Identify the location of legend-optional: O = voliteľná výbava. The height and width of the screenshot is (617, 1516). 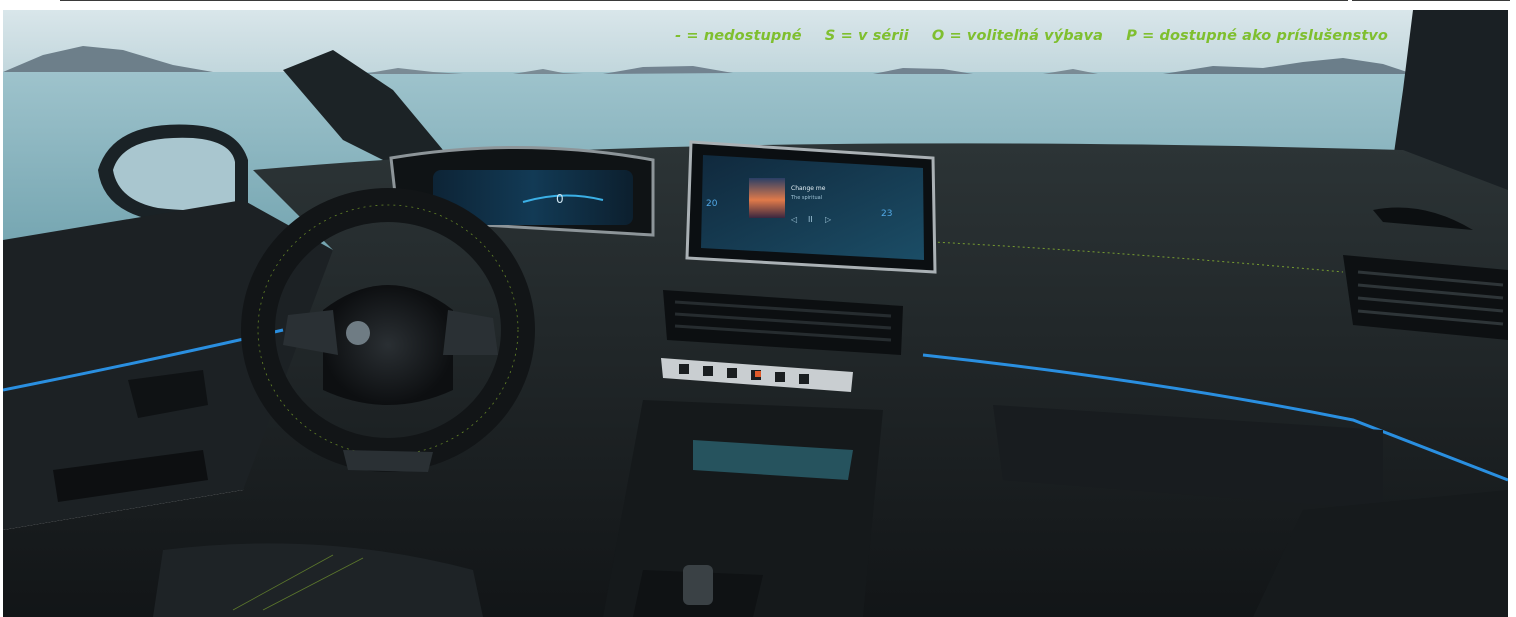
(1017, 36).